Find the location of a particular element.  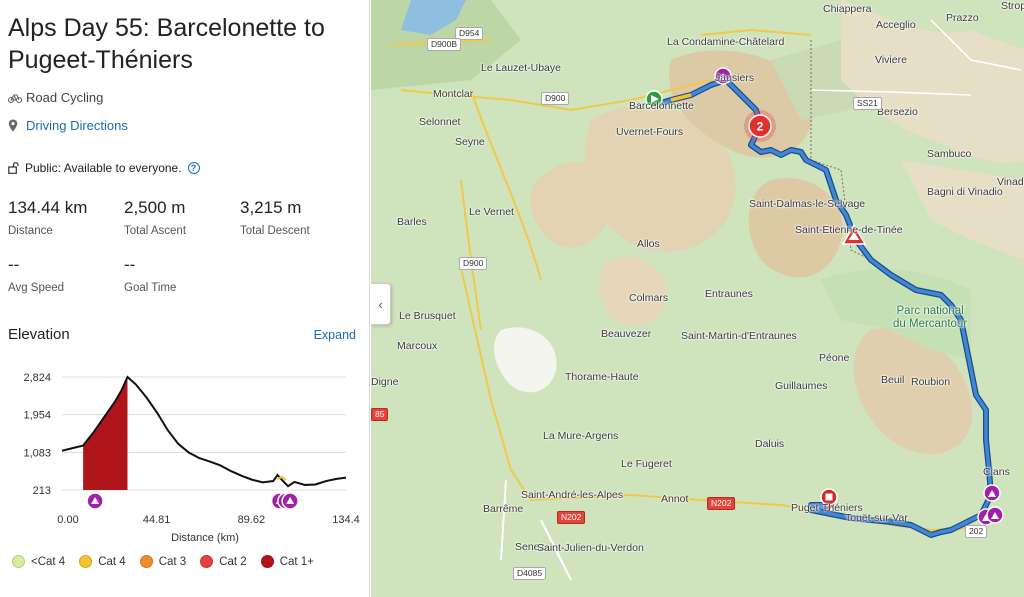

ascent-label: Total Ascent is located at coordinates (155, 231).